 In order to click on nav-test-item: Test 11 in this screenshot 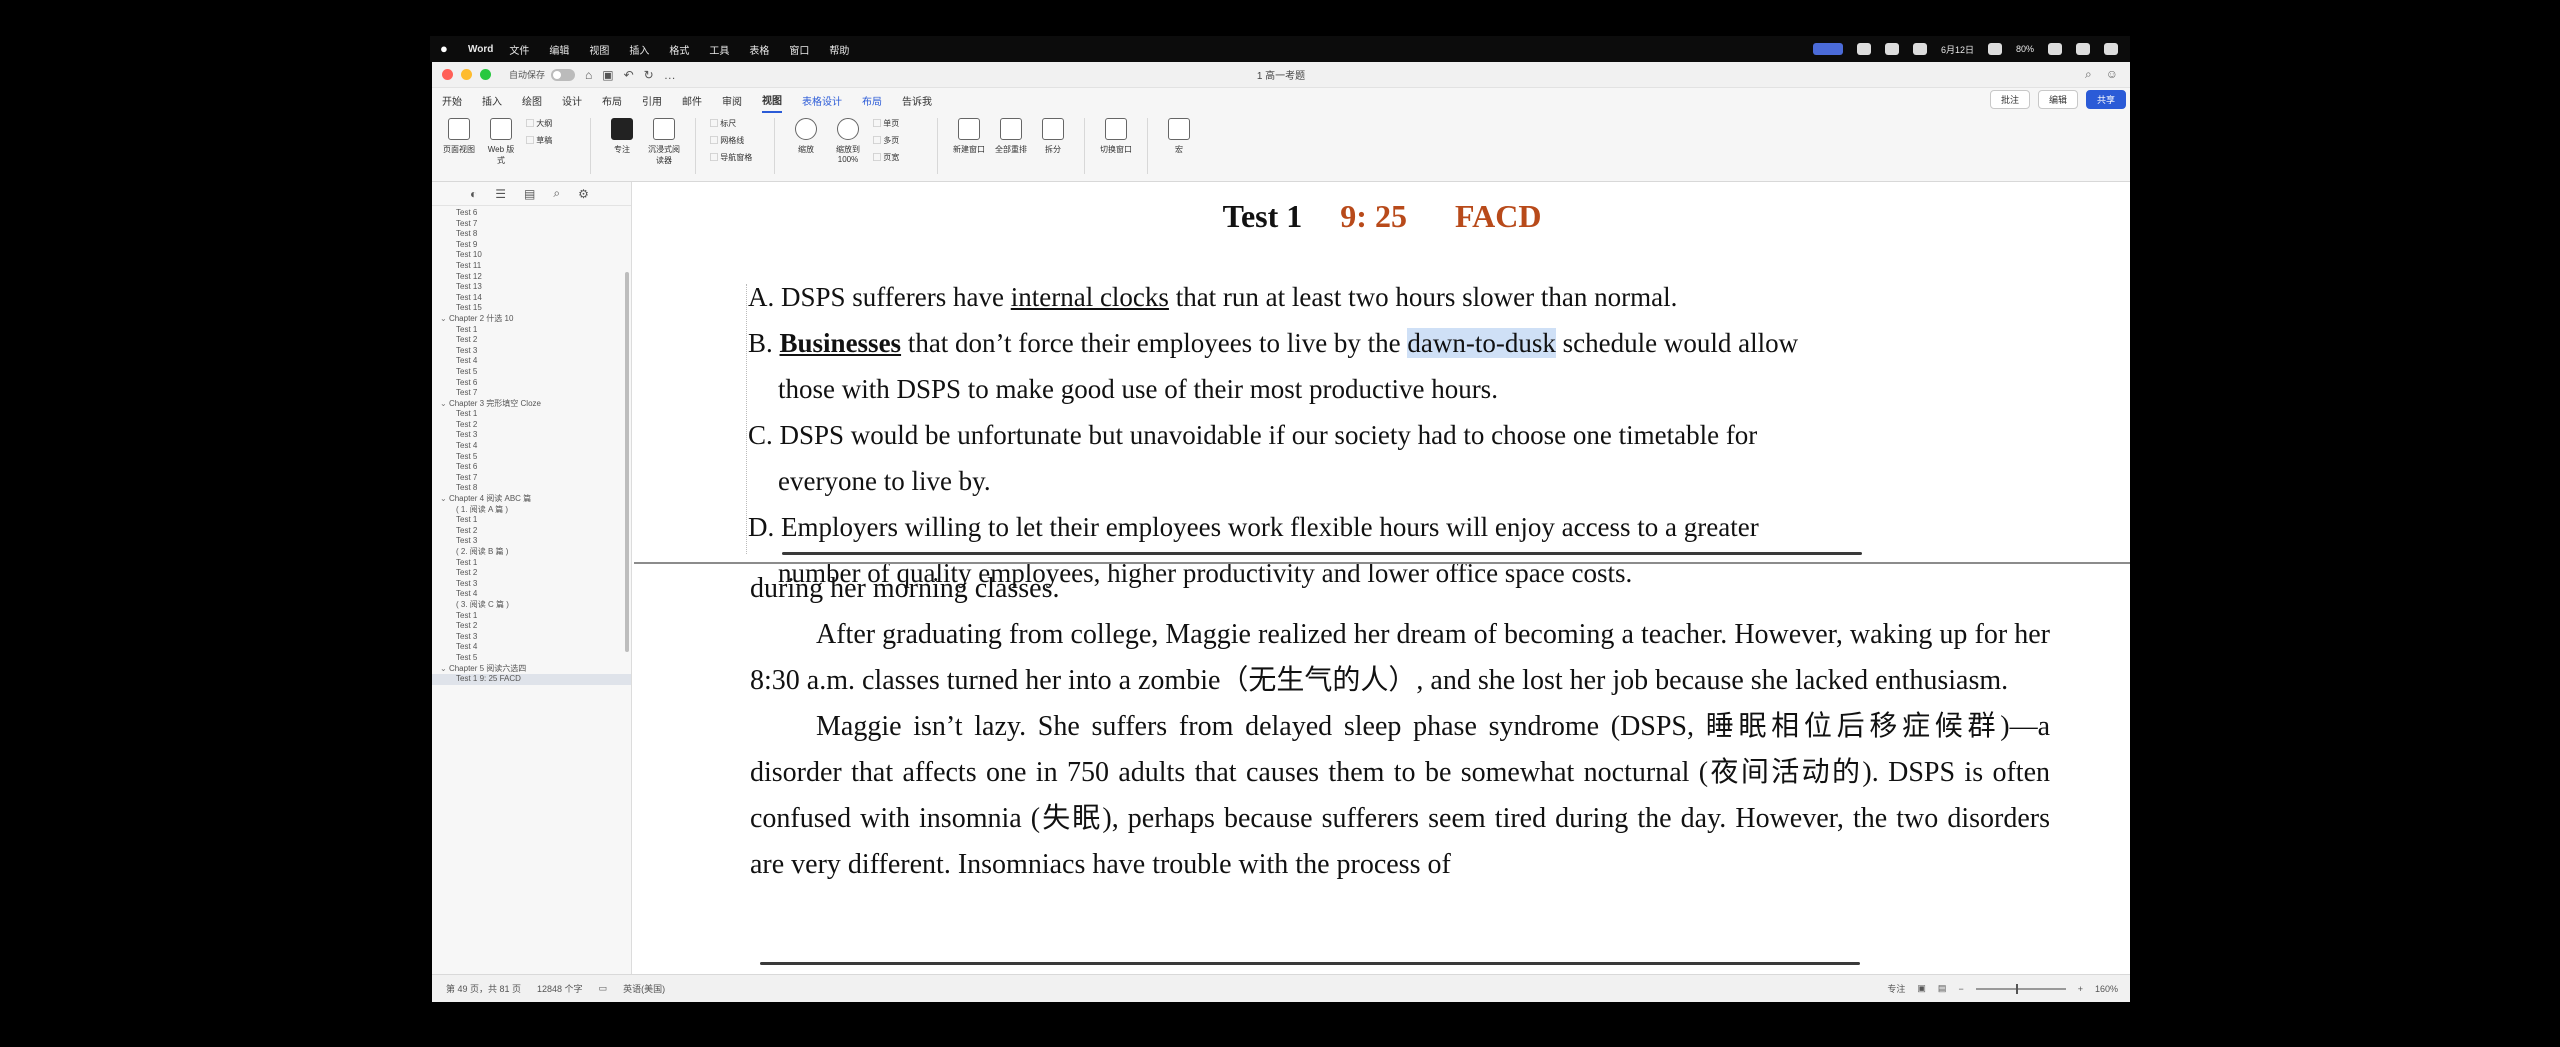, I will do `click(531, 266)`.